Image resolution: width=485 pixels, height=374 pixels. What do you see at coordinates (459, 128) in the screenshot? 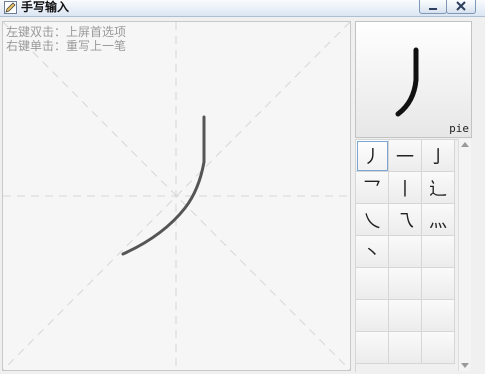
I see `pinyin-label: pie` at bounding box center [459, 128].